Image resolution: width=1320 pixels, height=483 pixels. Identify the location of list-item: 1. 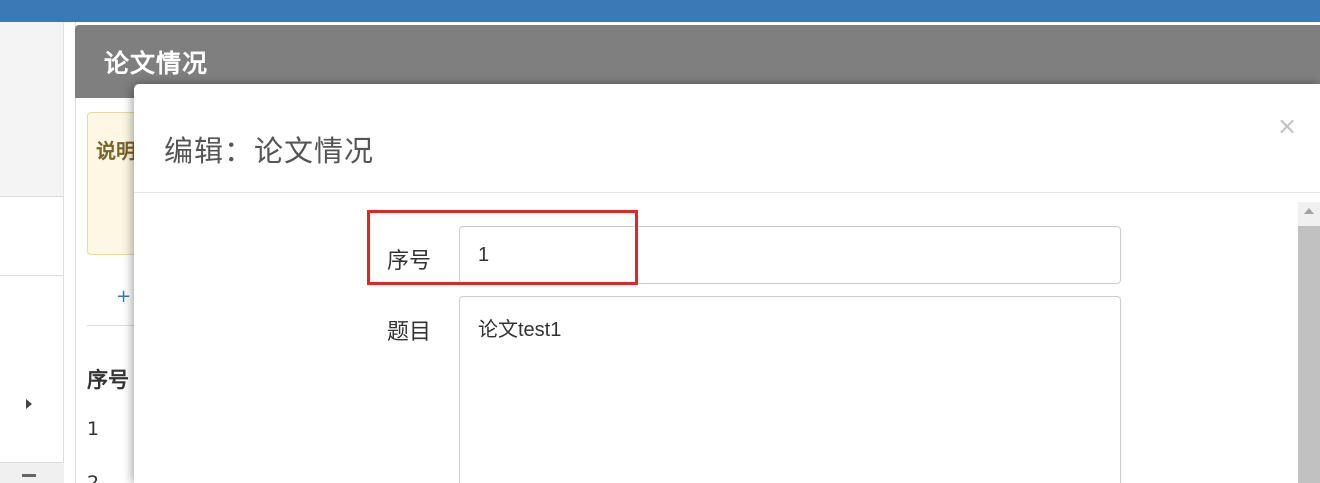
(93, 429).